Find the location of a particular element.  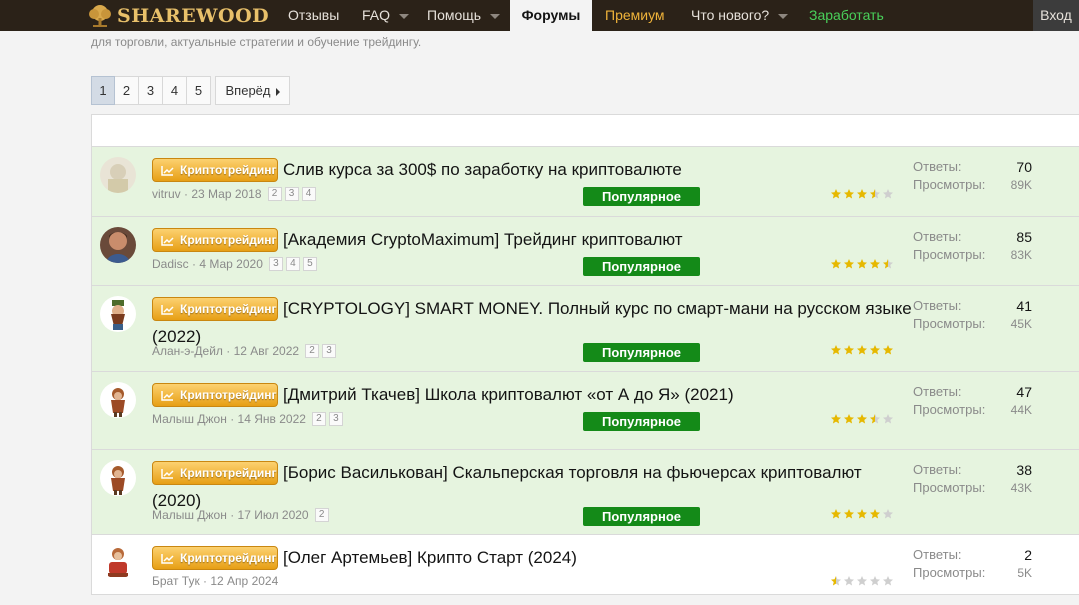

thread-date: 17 Июл 2020 is located at coordinates (273, 515).